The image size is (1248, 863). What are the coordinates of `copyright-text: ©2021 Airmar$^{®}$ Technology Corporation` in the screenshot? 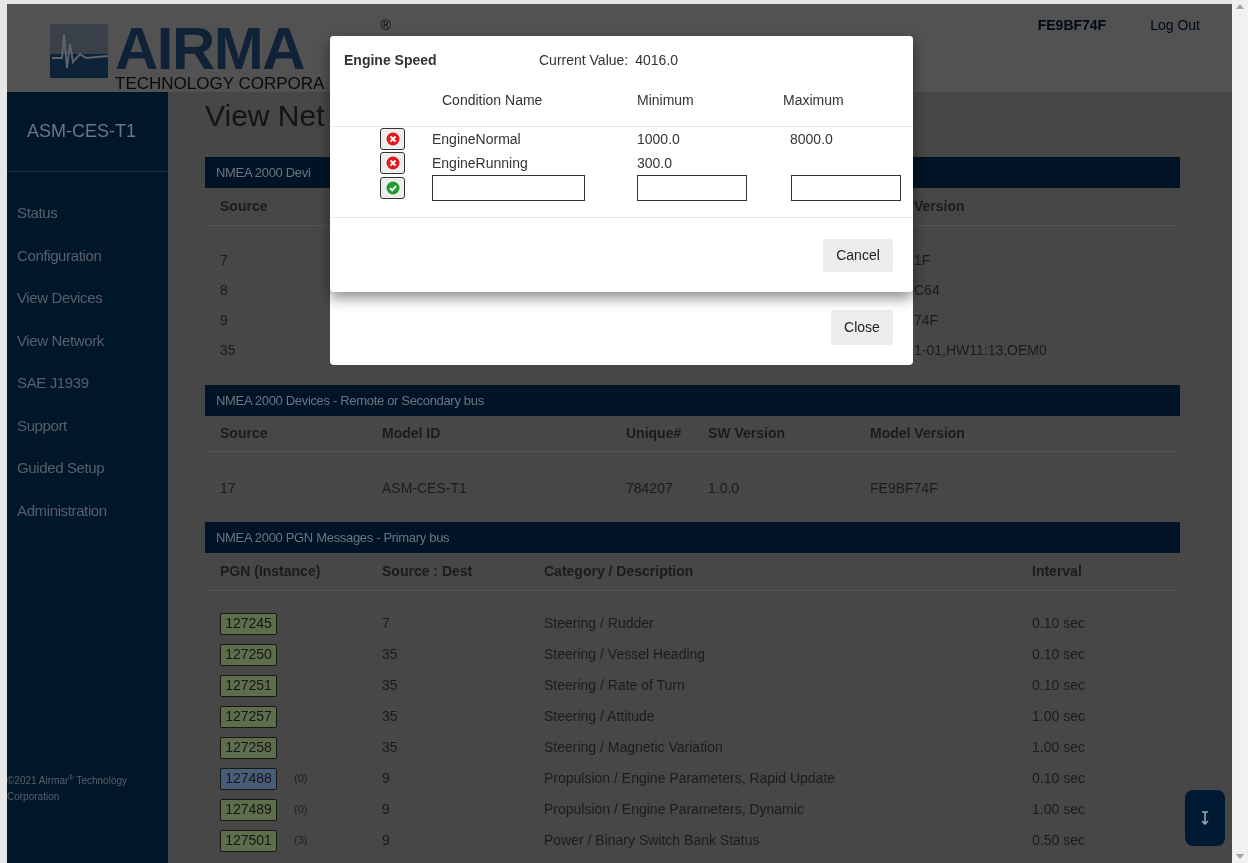 It's located at (68, 788).